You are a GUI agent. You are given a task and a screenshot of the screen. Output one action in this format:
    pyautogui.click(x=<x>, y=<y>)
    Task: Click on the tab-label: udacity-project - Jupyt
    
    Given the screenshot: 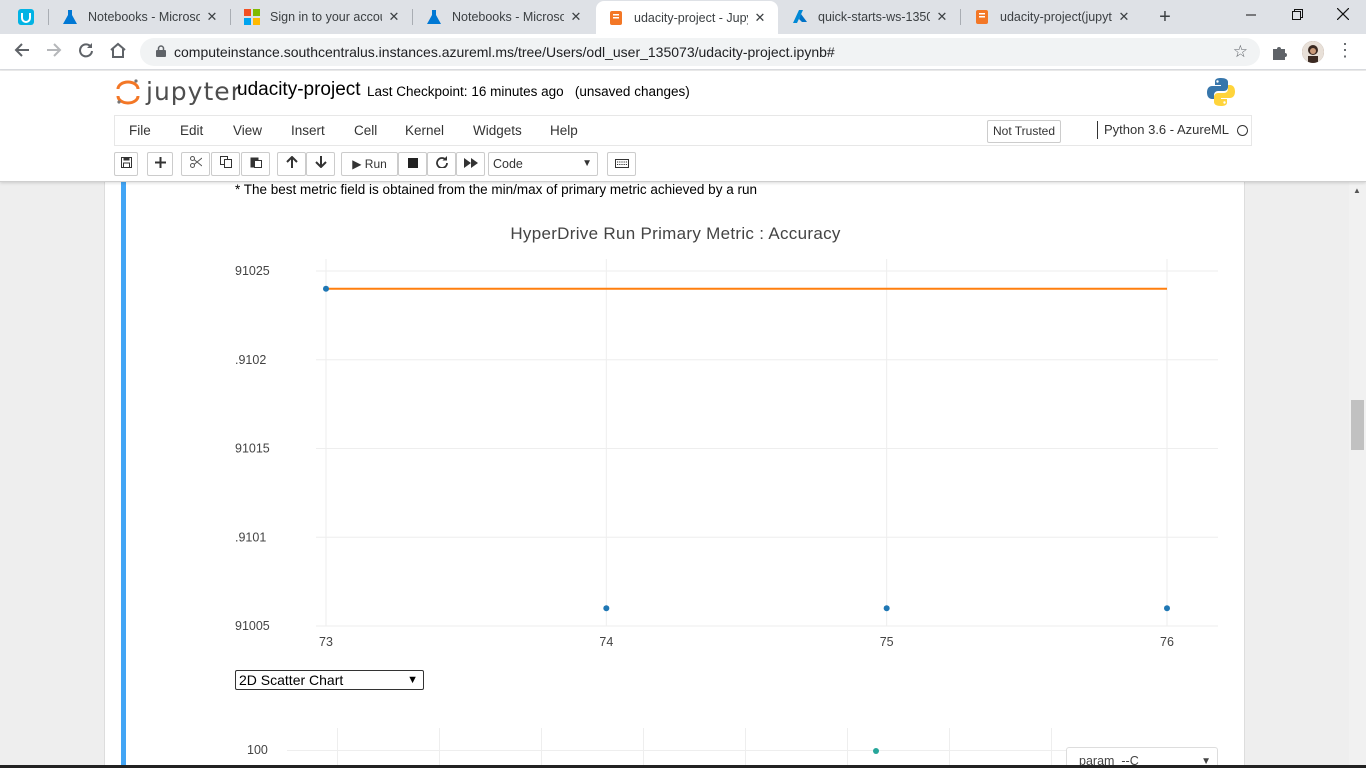 What is the action you would take?
    pyautogui.click(x=691, y=17)
    